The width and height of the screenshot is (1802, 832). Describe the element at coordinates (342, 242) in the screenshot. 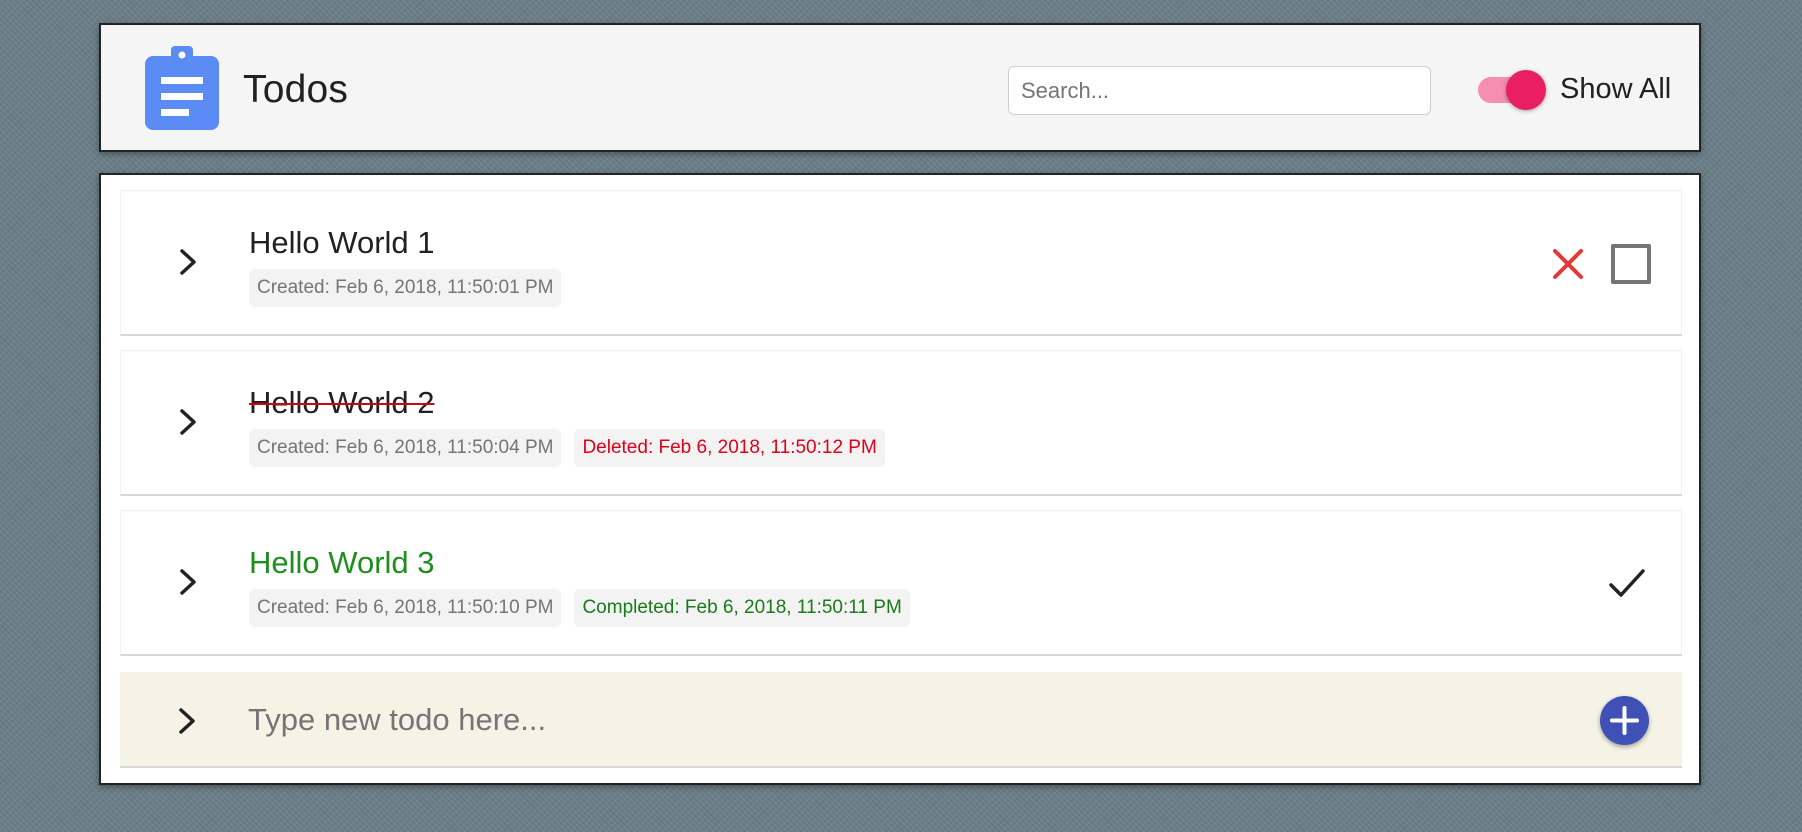

I see `todo-title: Hello World 1` at that location.